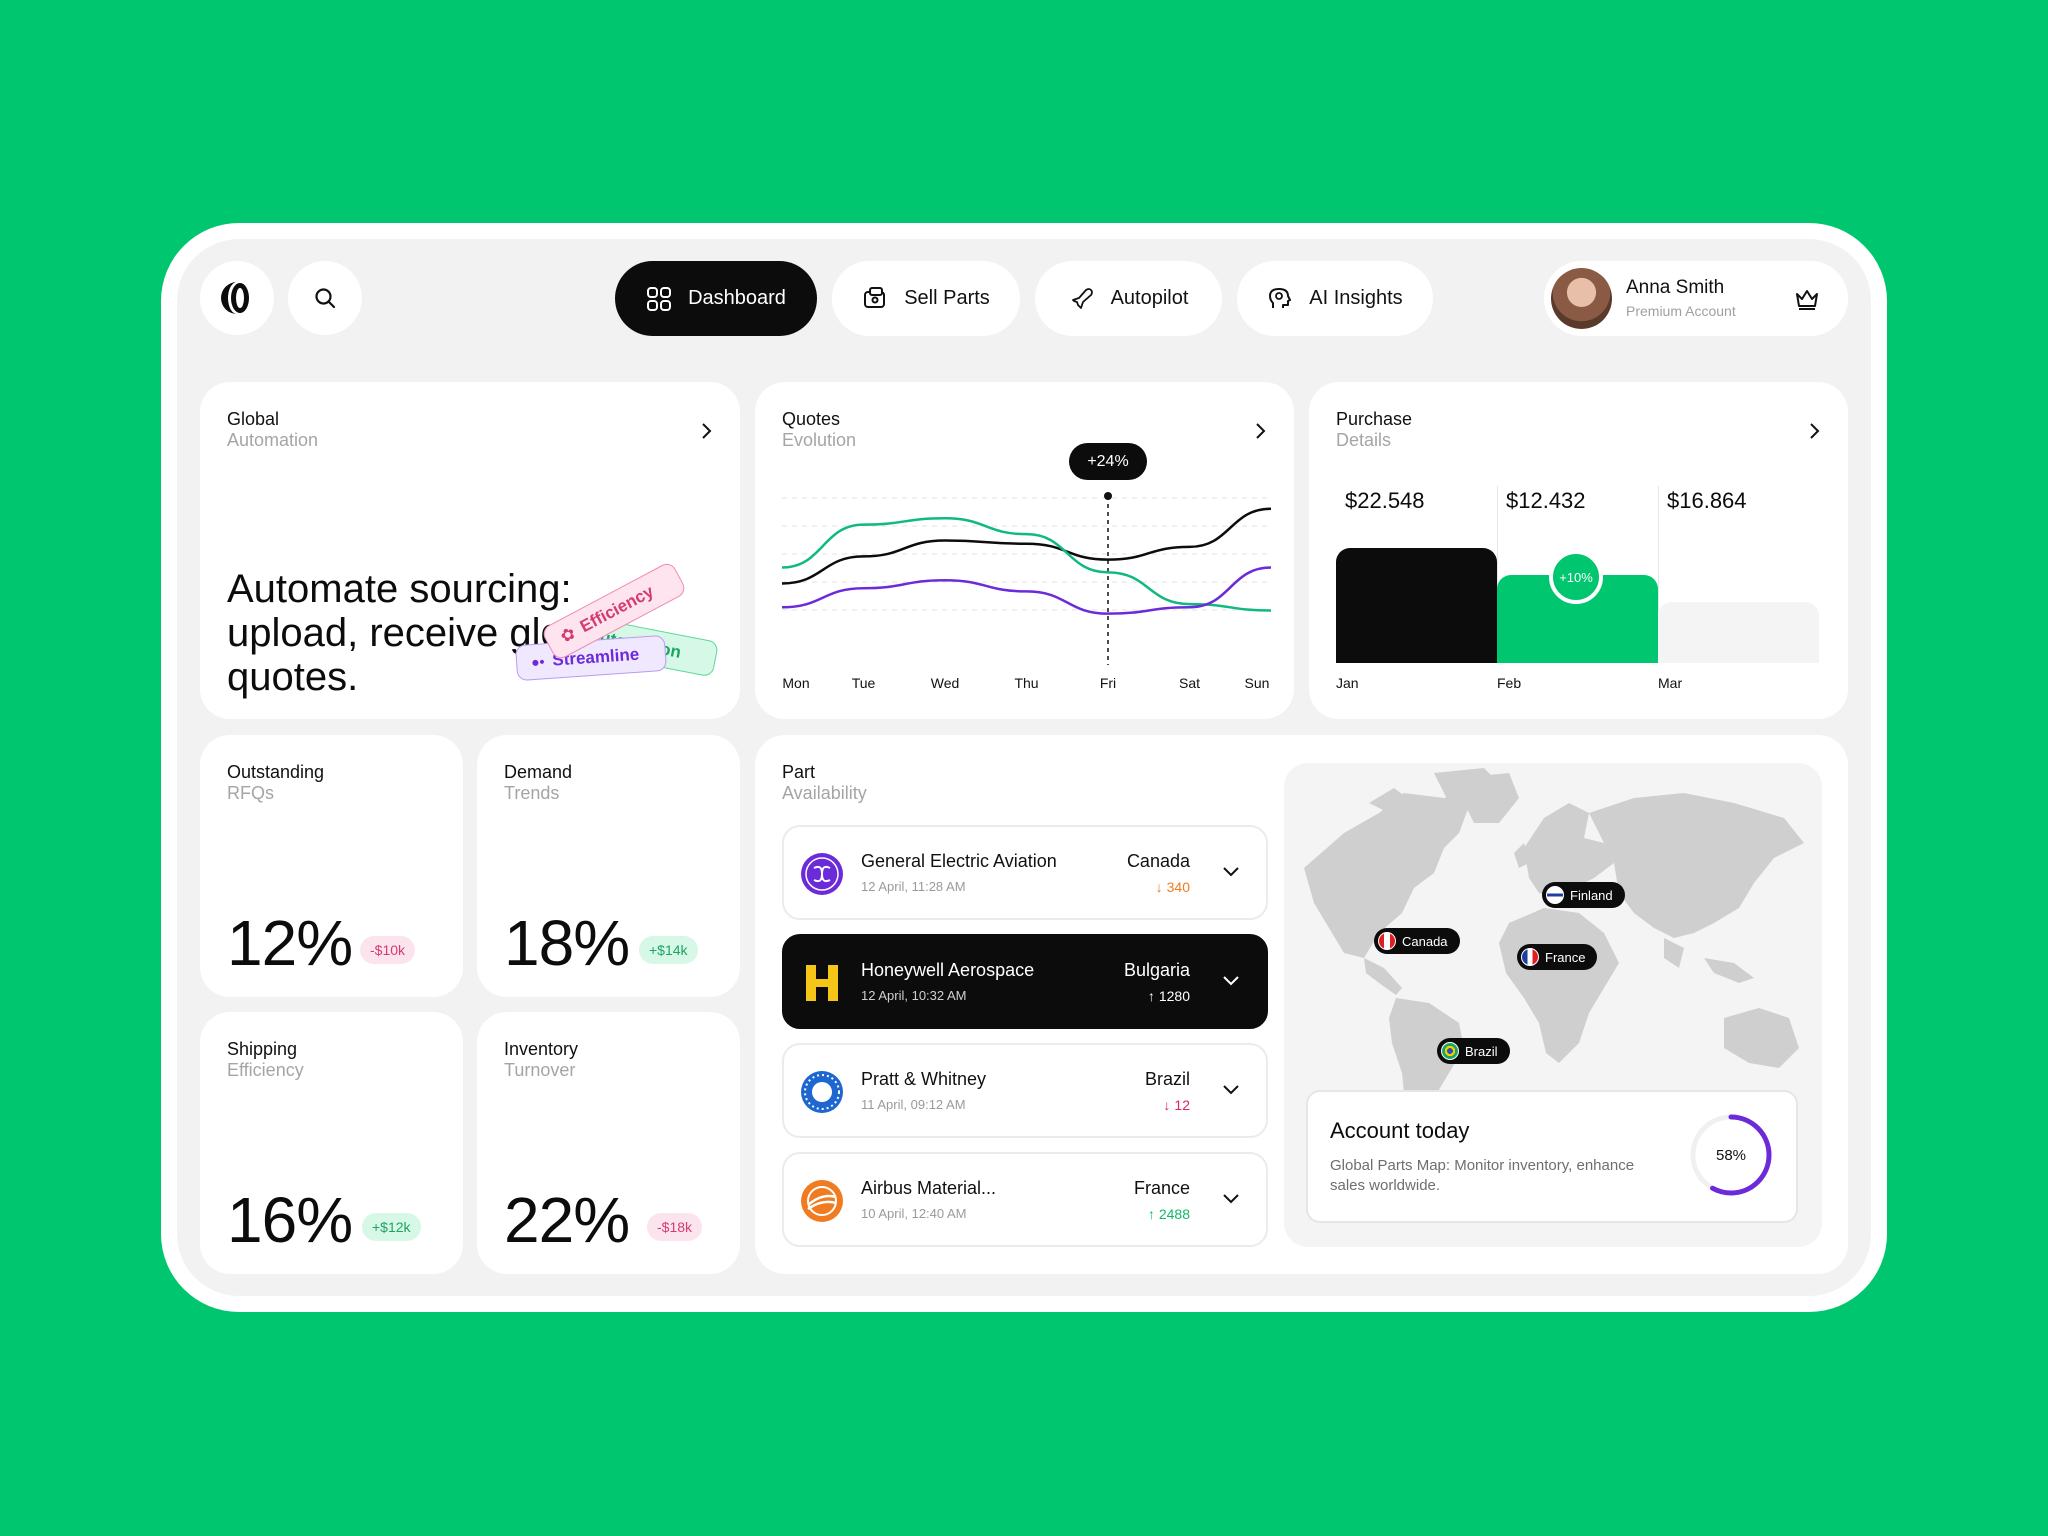  I want to click on tab-dashboard: Dashboard, so click(716, 298).